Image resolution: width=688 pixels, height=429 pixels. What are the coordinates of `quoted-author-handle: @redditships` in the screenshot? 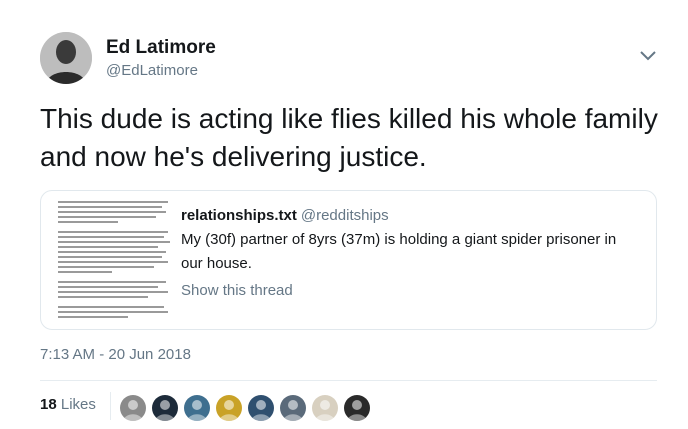 It's located at (344, 215).